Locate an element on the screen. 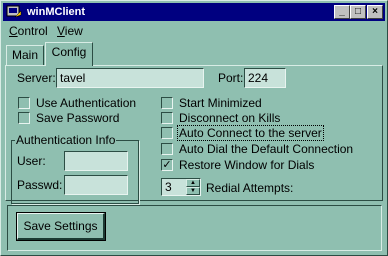  menu-view-label: iew is located at coordinates (73, 31).